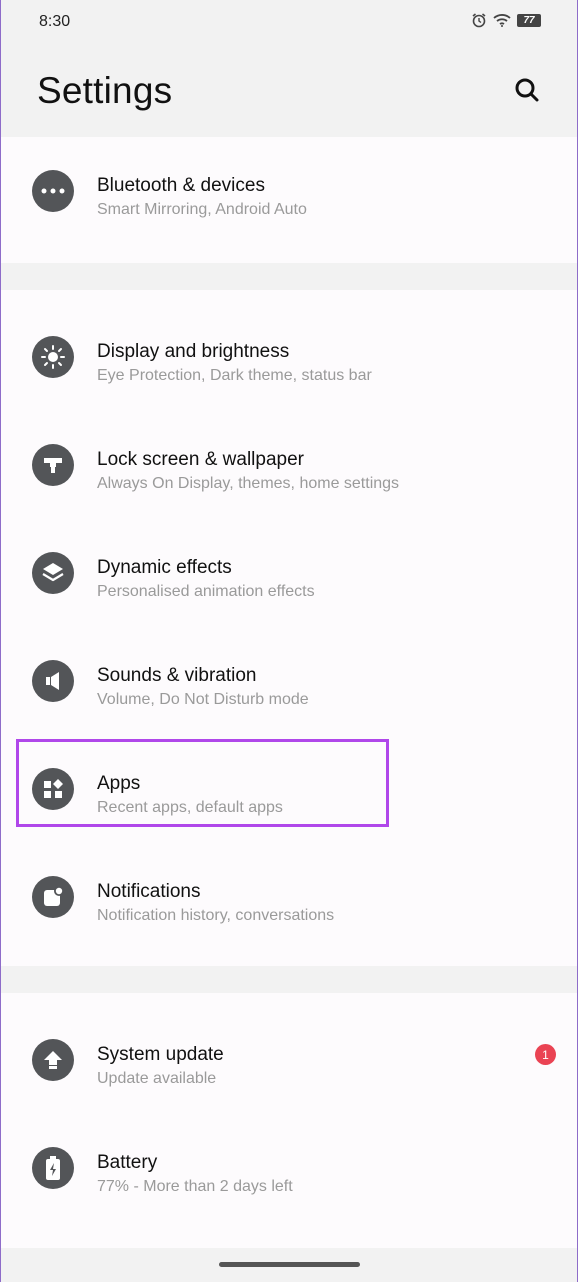 This screenshot has width=578, height=1282. Describe the element at coordinates (53, 681) in the screenshot. I see `speaker-icon` at that location.